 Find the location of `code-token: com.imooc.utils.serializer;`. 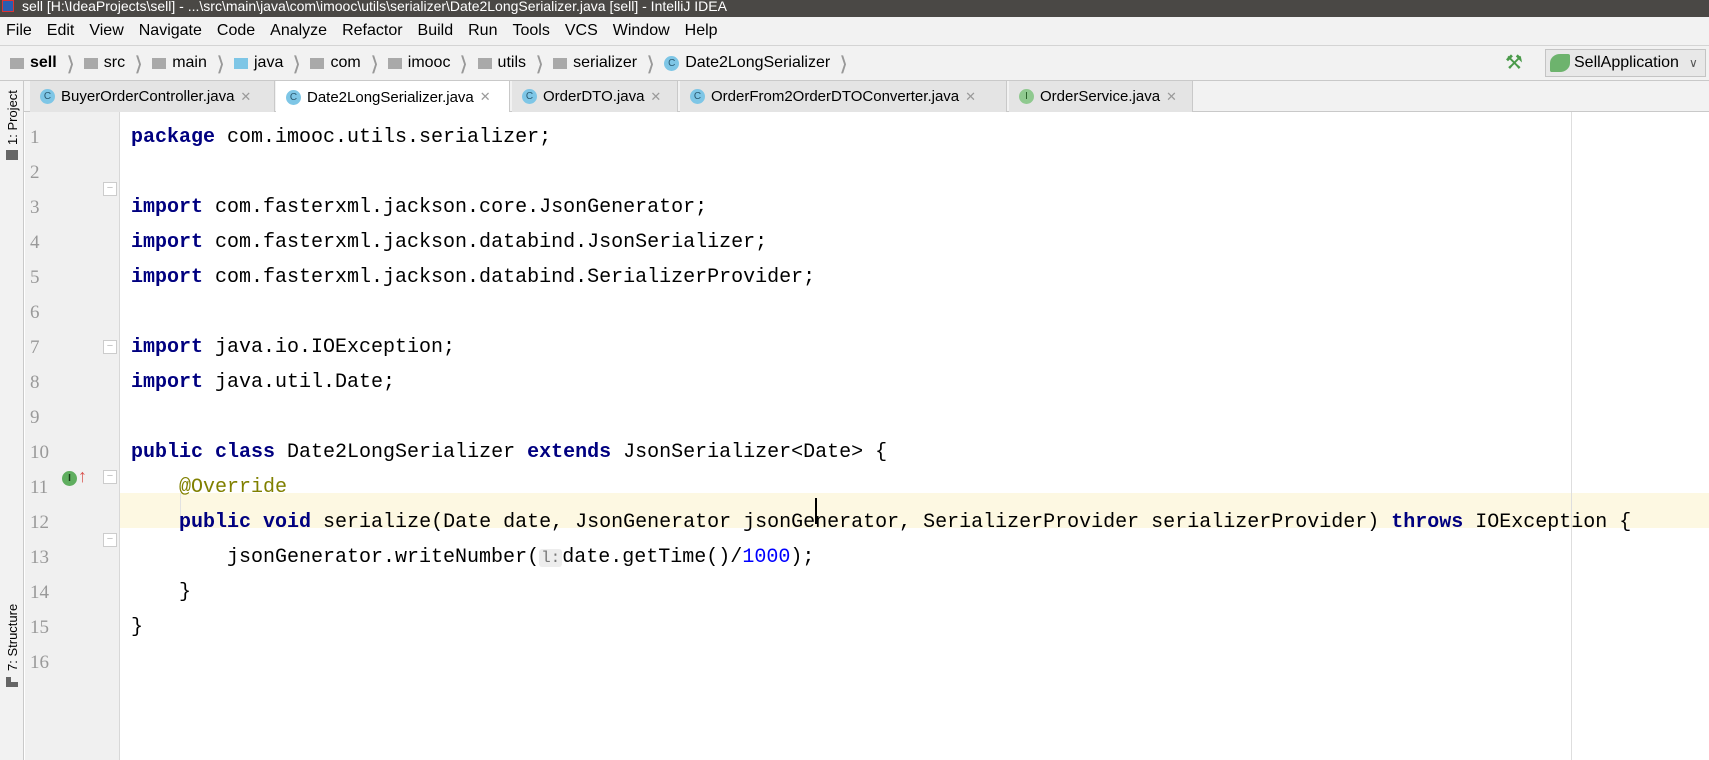

code-token: com.imooc.utils.serializer; is located at coordinates (383, 137).